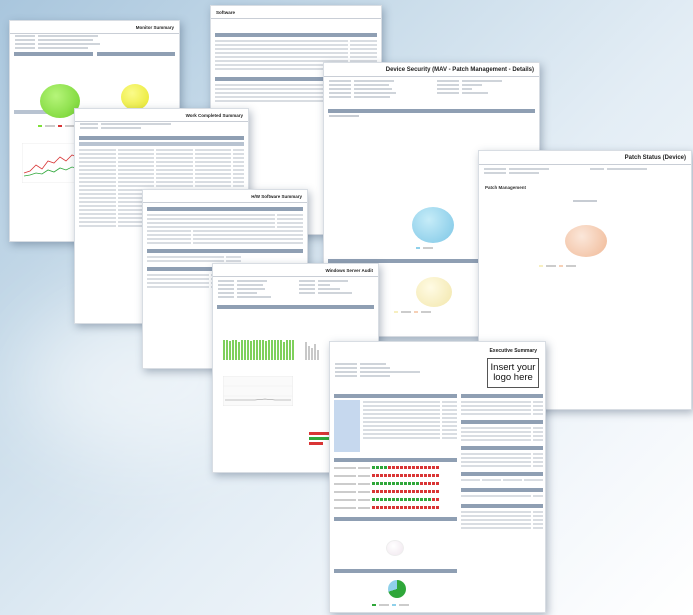 This screenshot has height=615, width=693. Describe the element at coordinates (655, 158) in the screenshot. I see `page-title: Patch Status (Device)` at that location.